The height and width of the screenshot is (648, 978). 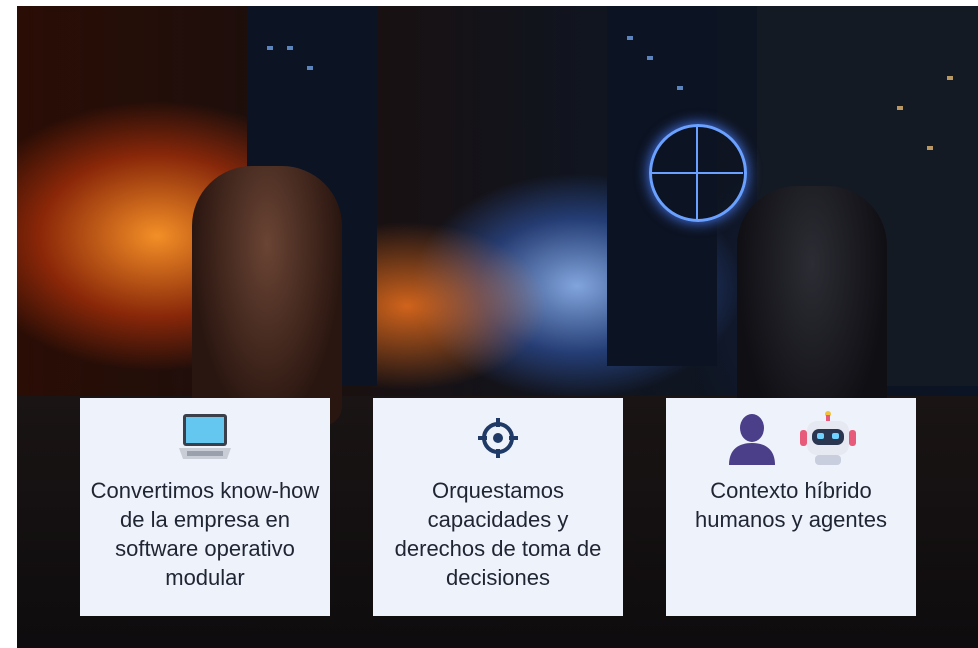 I want to click on target-icon, so click(x=498, y=440).